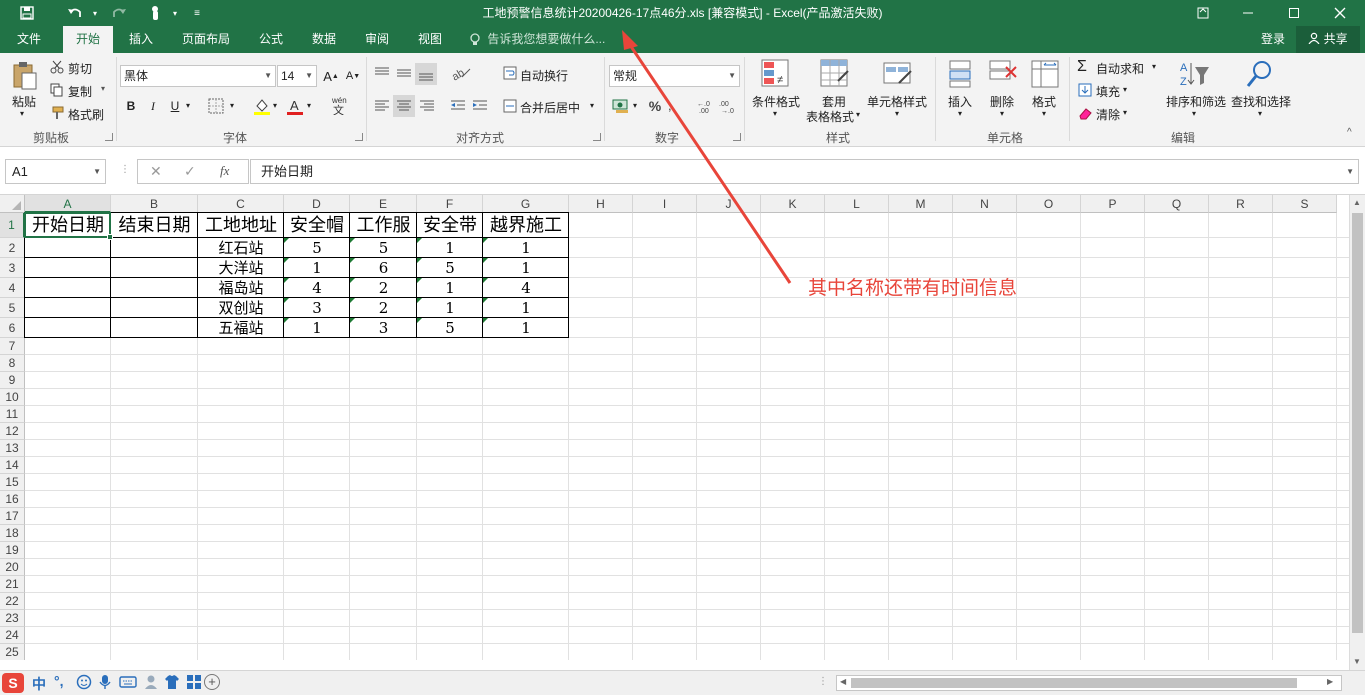 Image resolution: width=1365 pixels, height=695 pixels. I want to click on column-header-a: A, so click(68, 204).